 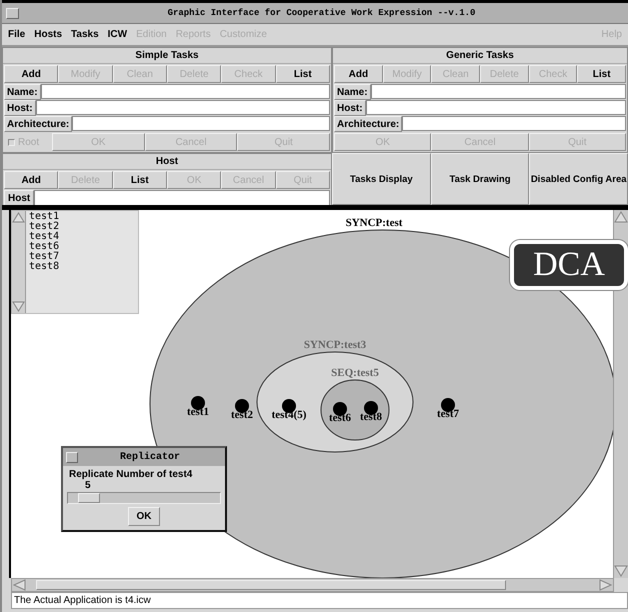 What do you see at coordinates (44, 217) in the screenshot?
I see `list-item: test1` at bounding box center [44, 217].